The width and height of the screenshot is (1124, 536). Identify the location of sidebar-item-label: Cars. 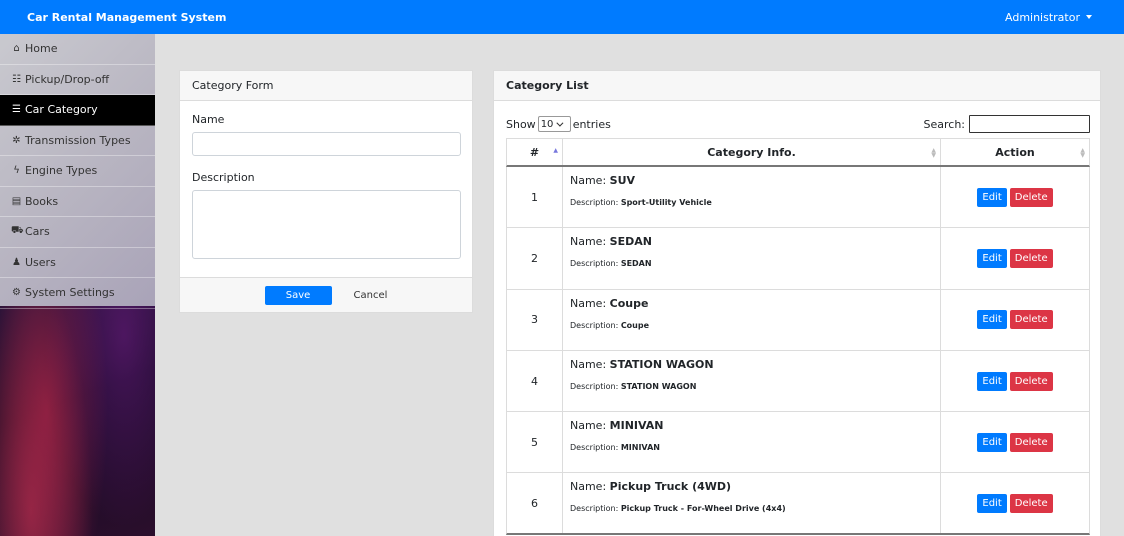
(37, 232).